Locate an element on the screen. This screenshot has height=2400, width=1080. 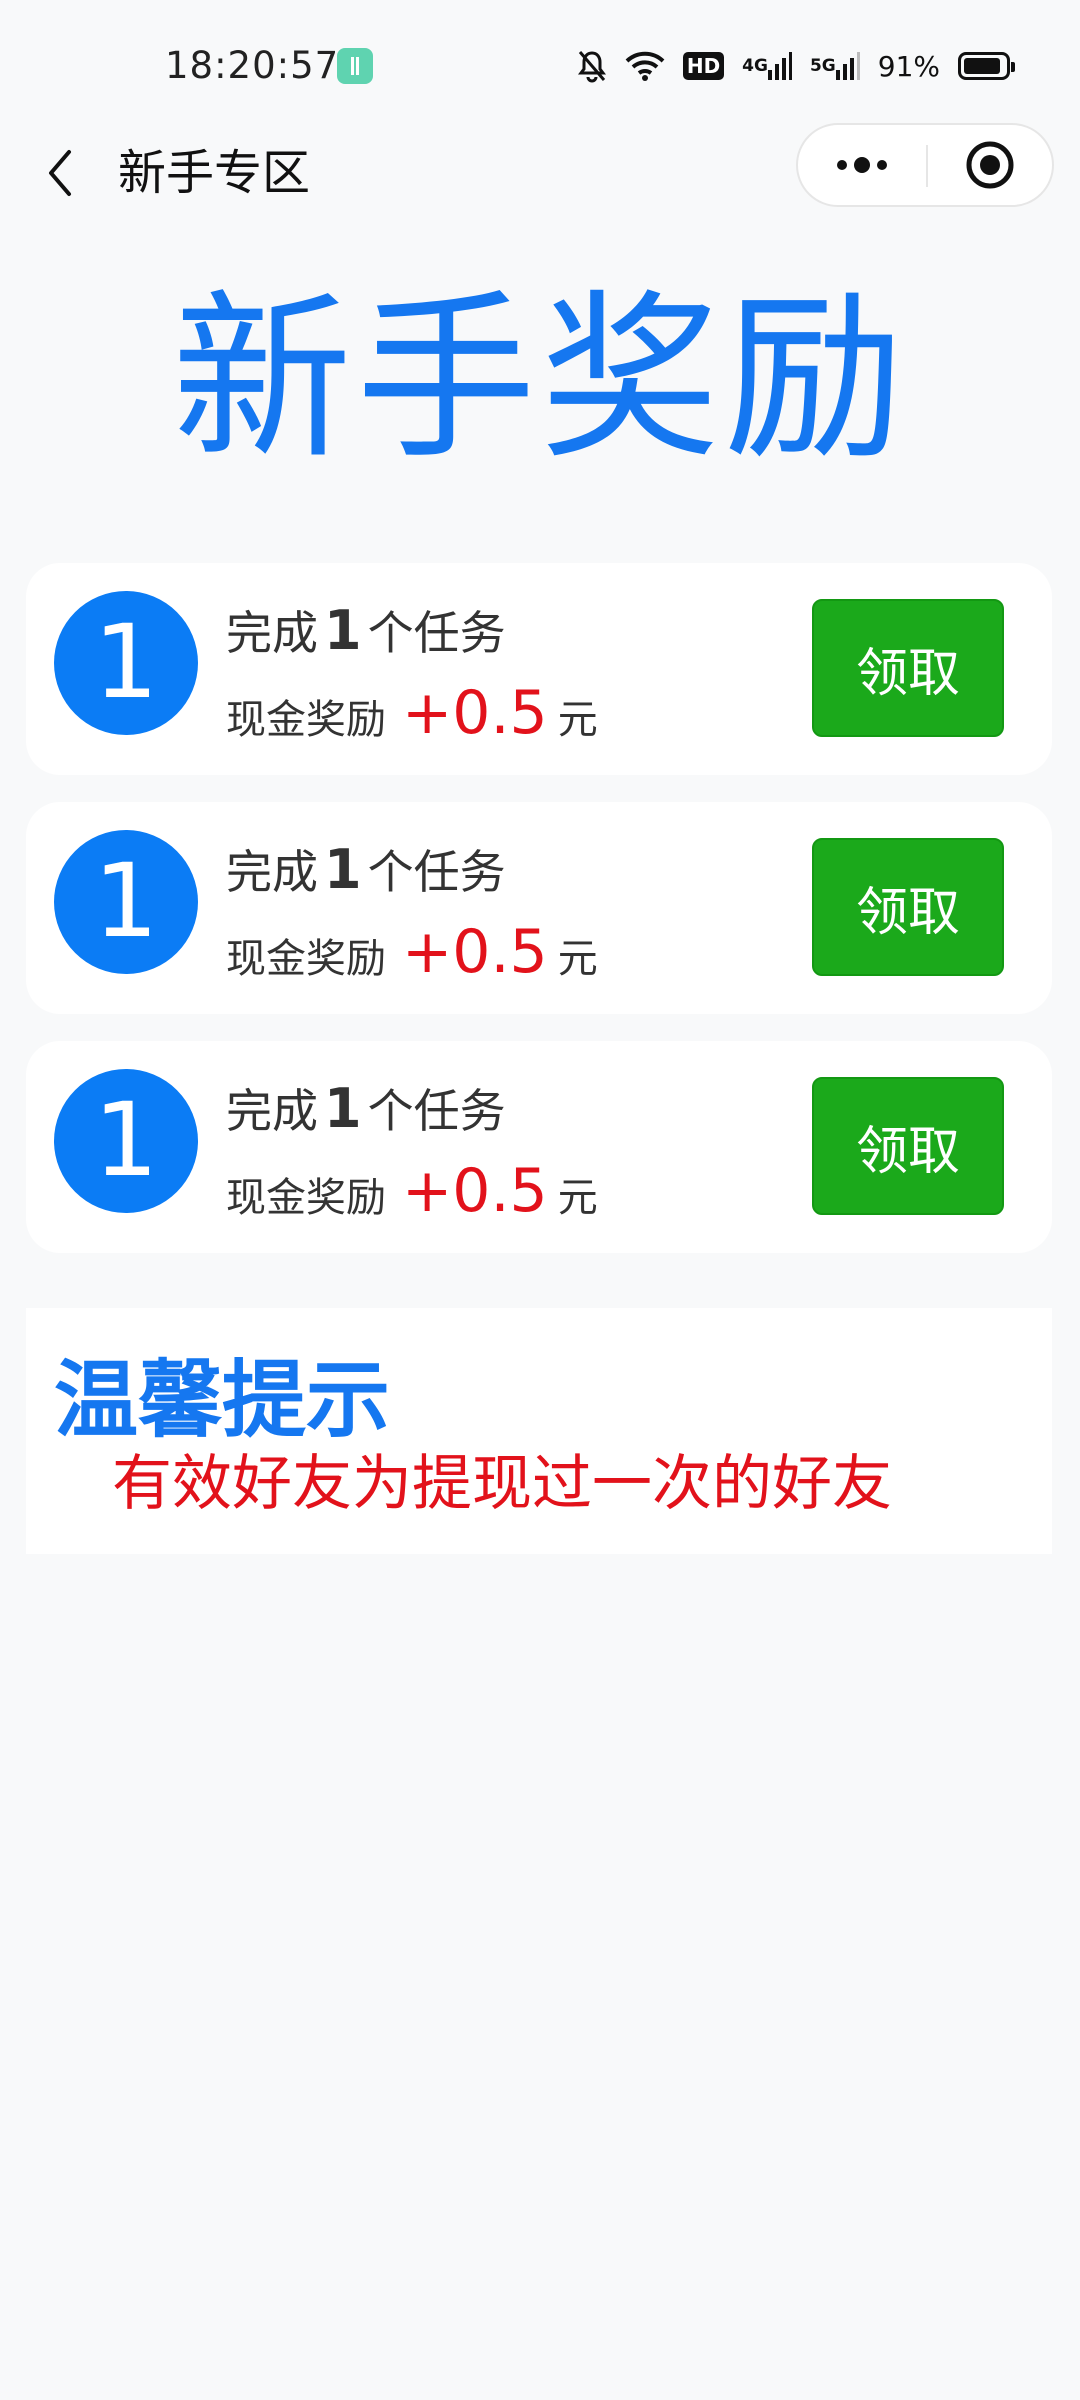
hd-voice-icon: HD is located at coordinates (703, 66).